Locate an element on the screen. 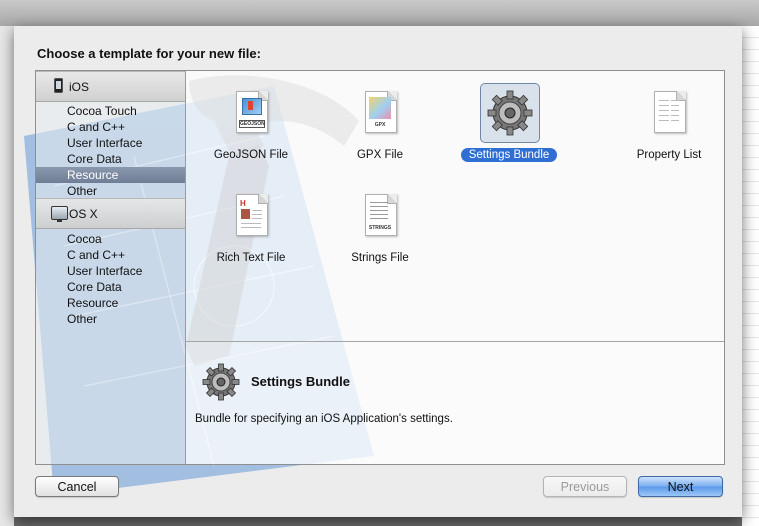  template-label: Rich Text File is located at coordinates (251, 258).